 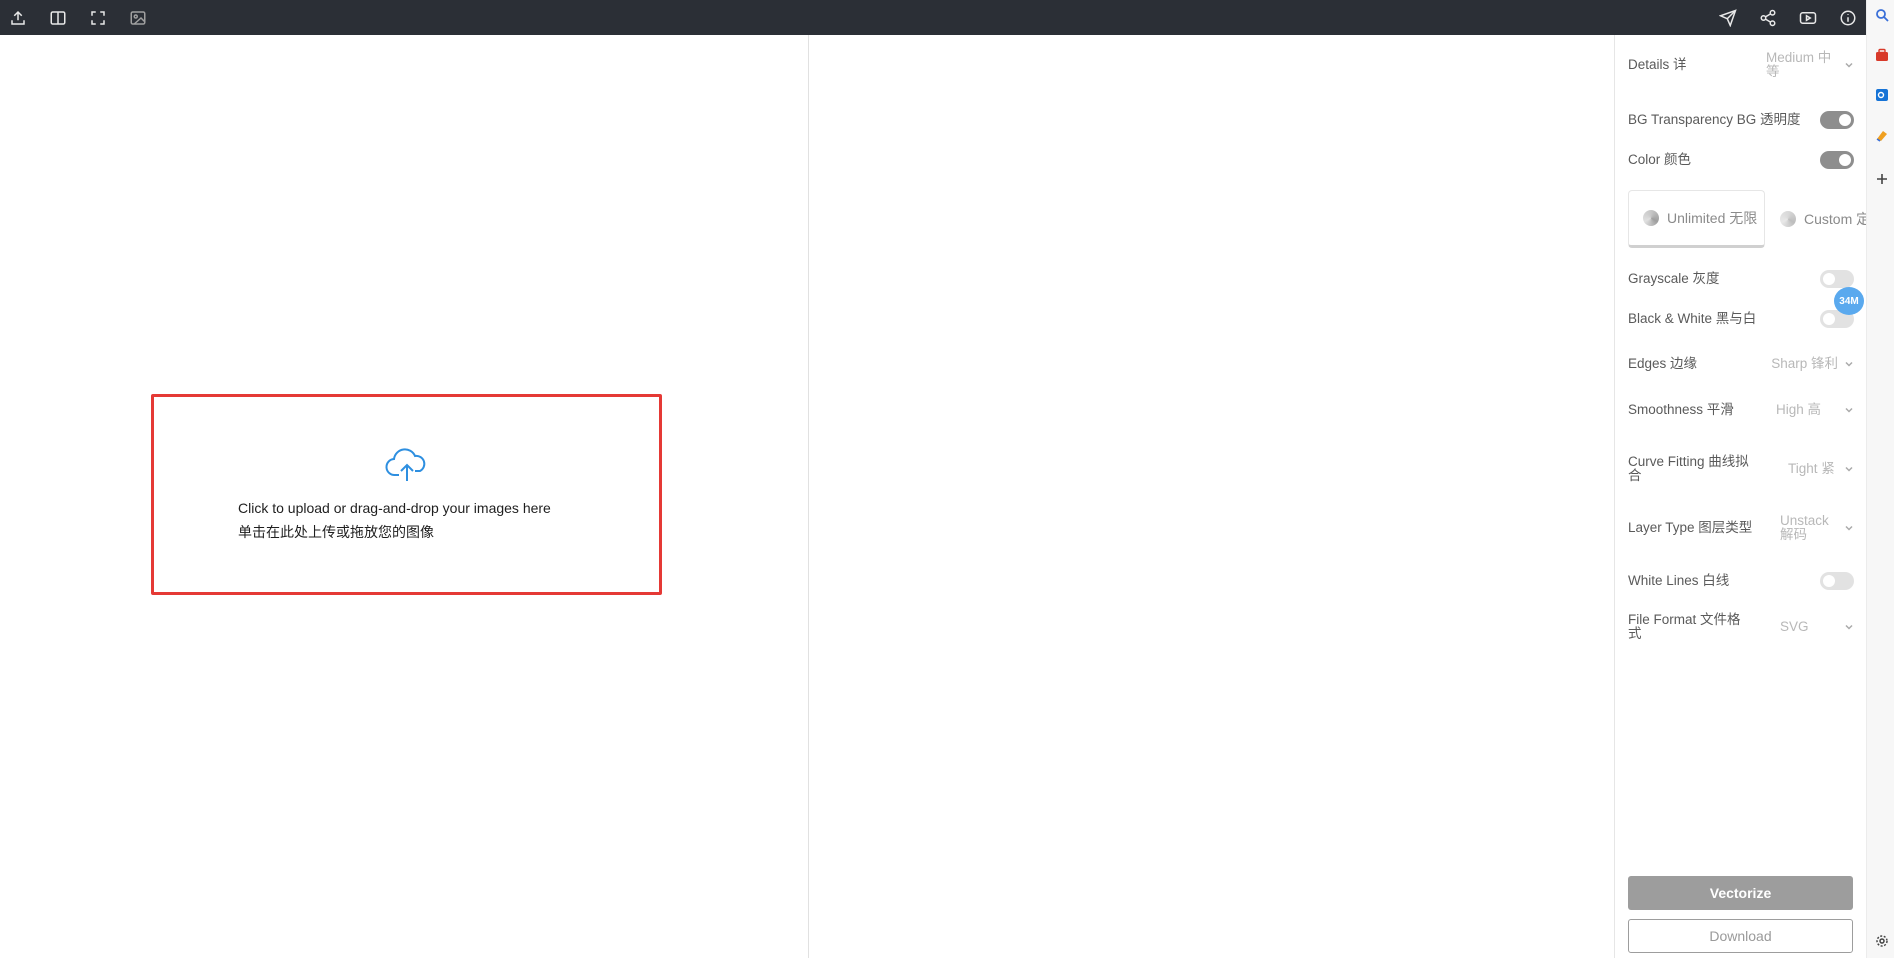 I want to click on toolbar-right, so click(x=1788, y=18).